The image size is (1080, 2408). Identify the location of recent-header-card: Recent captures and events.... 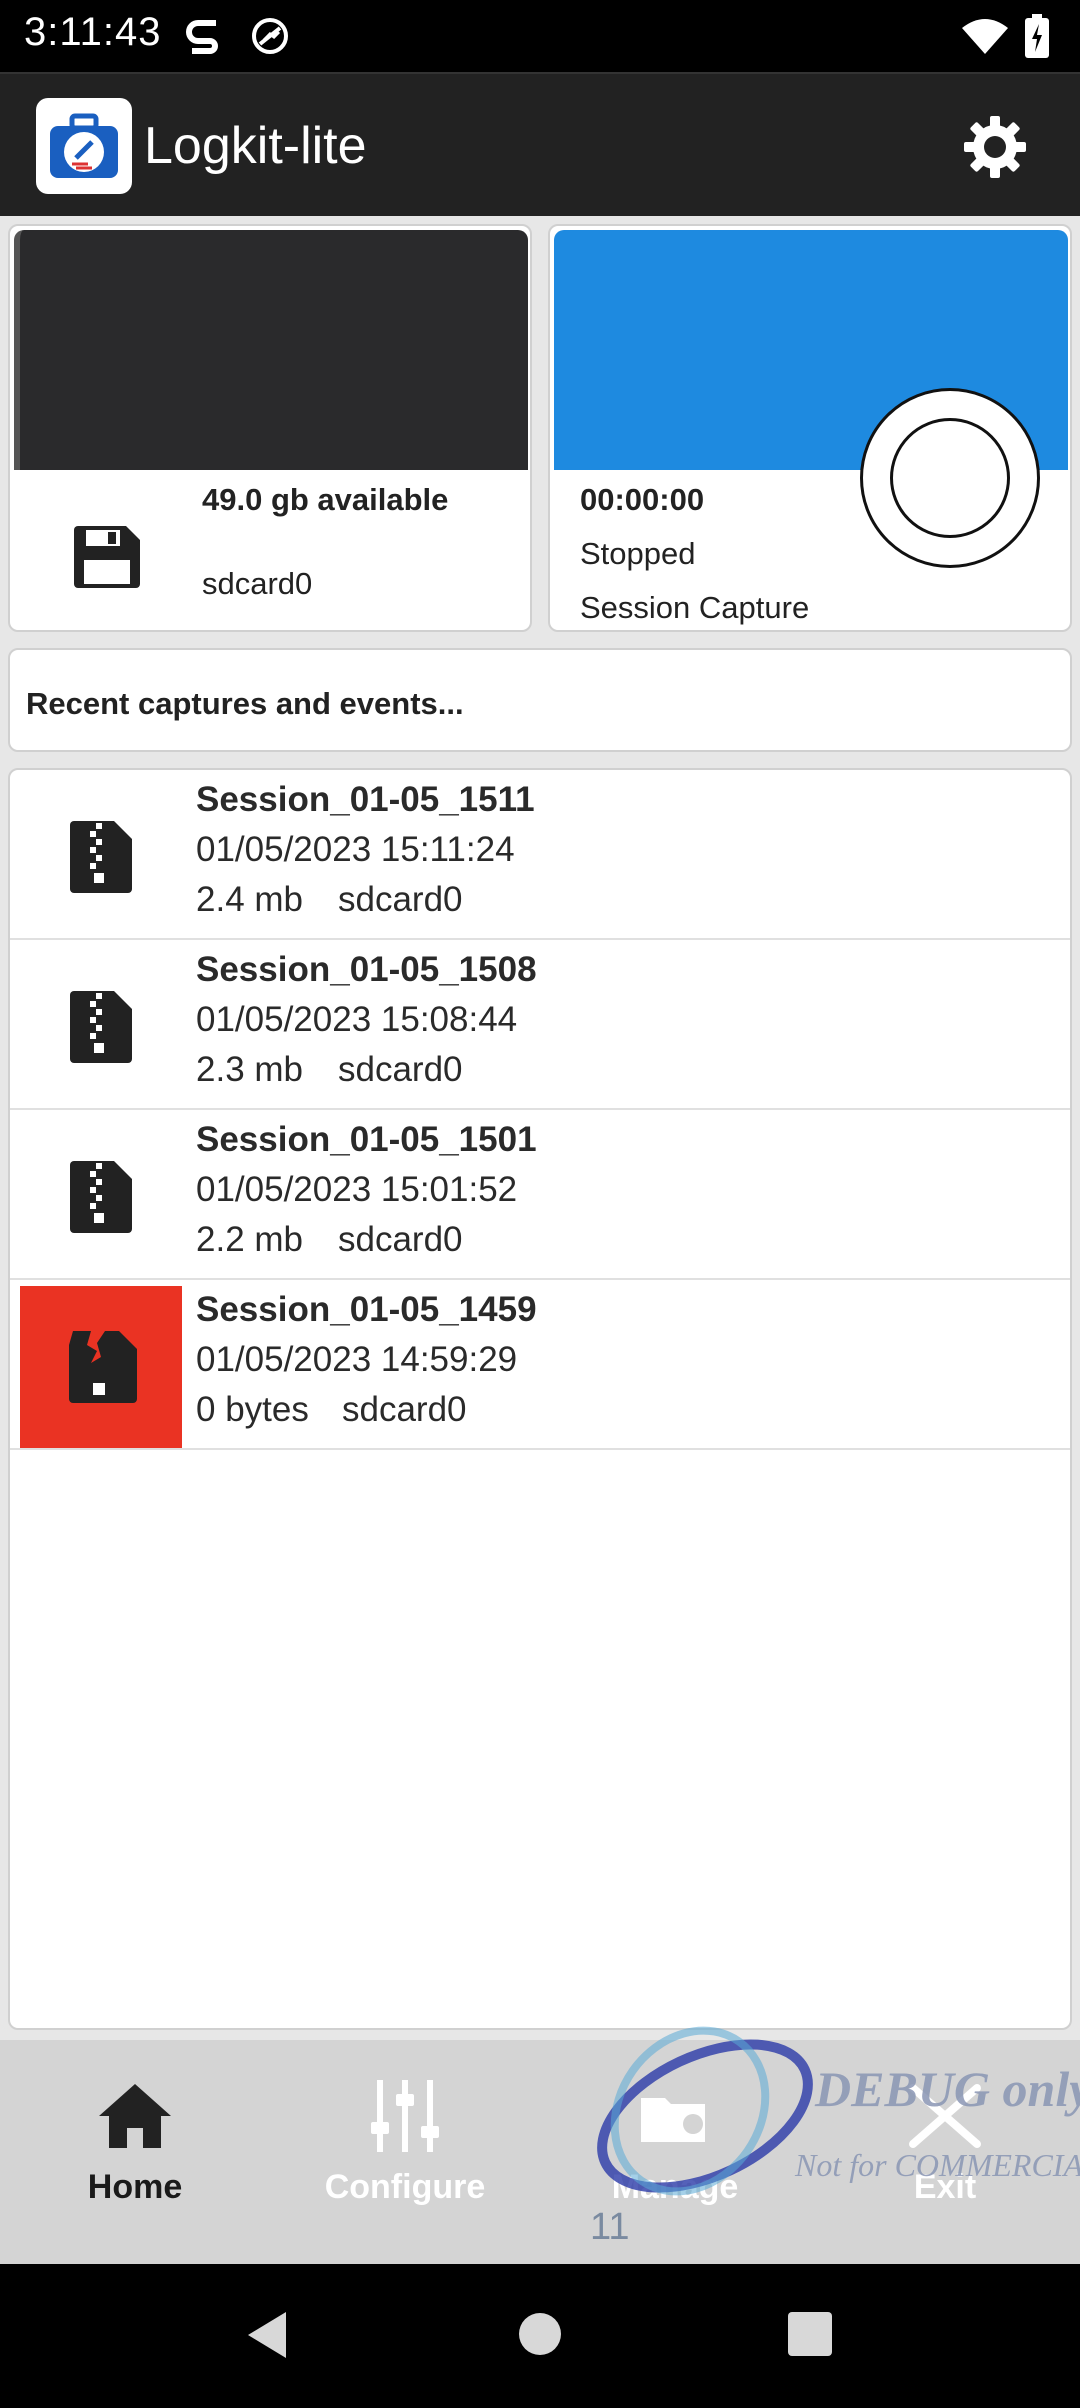
(540, 700).